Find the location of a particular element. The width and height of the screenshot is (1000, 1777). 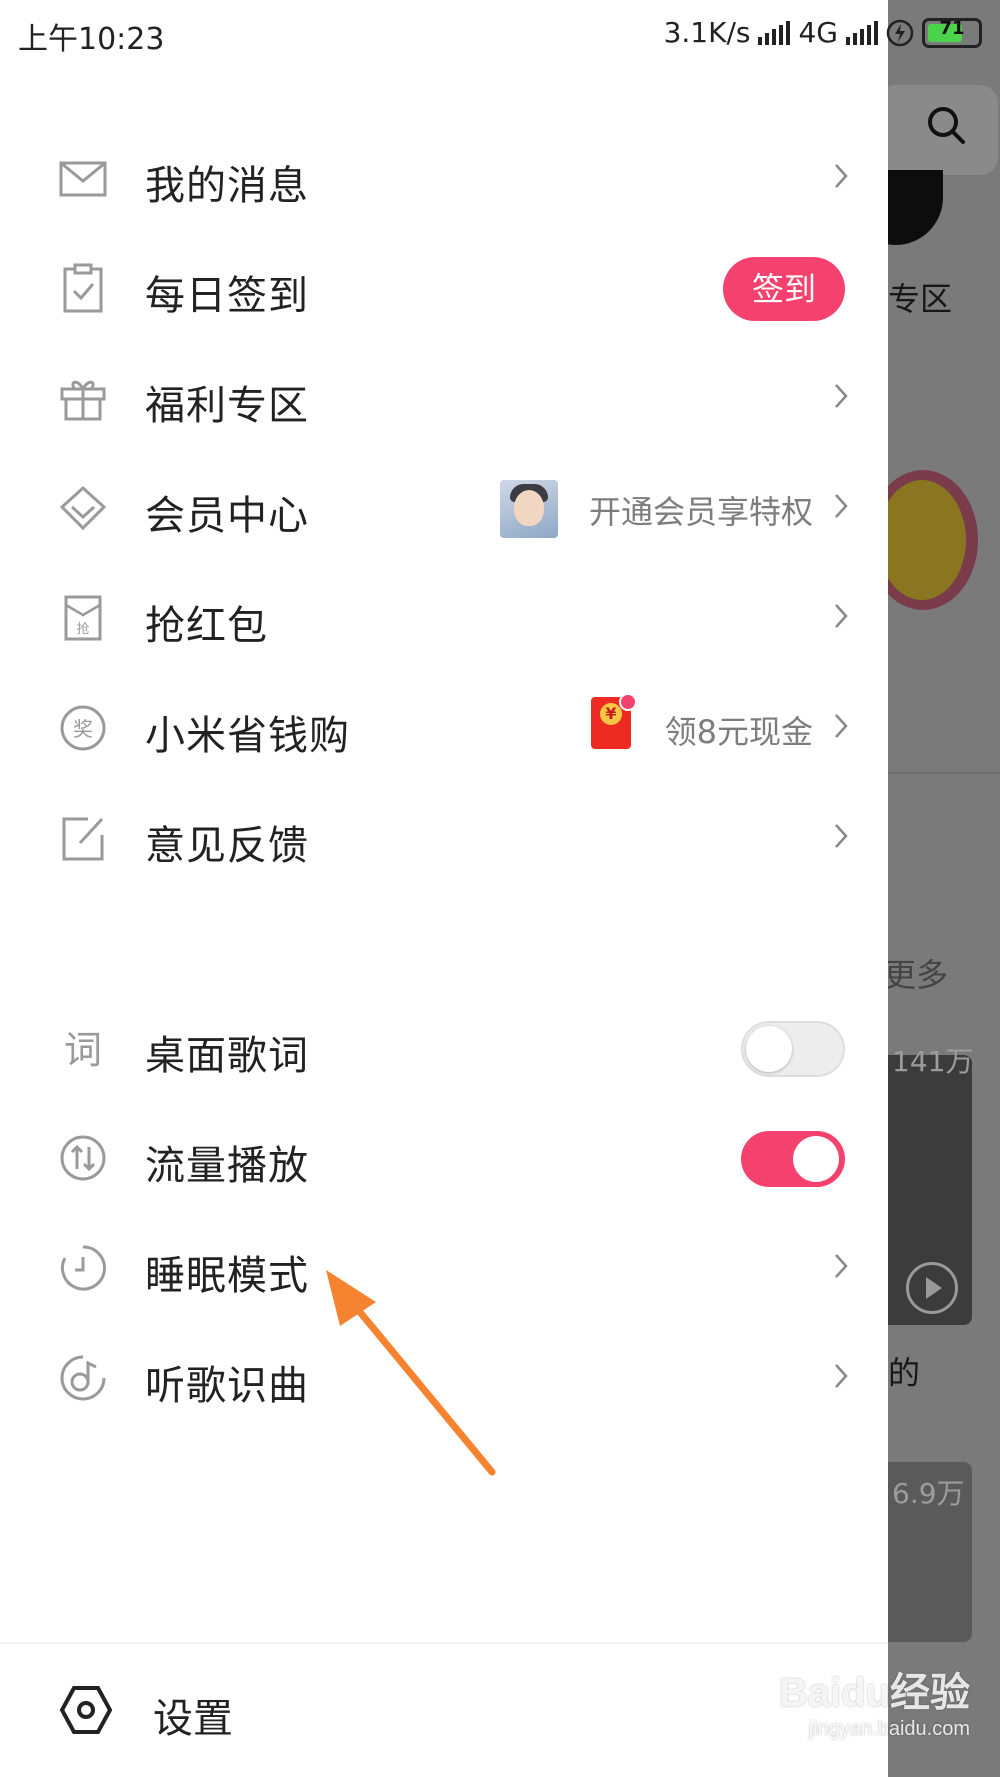

menu-item-label: 抢红包 is located at coordinates (206, 626).